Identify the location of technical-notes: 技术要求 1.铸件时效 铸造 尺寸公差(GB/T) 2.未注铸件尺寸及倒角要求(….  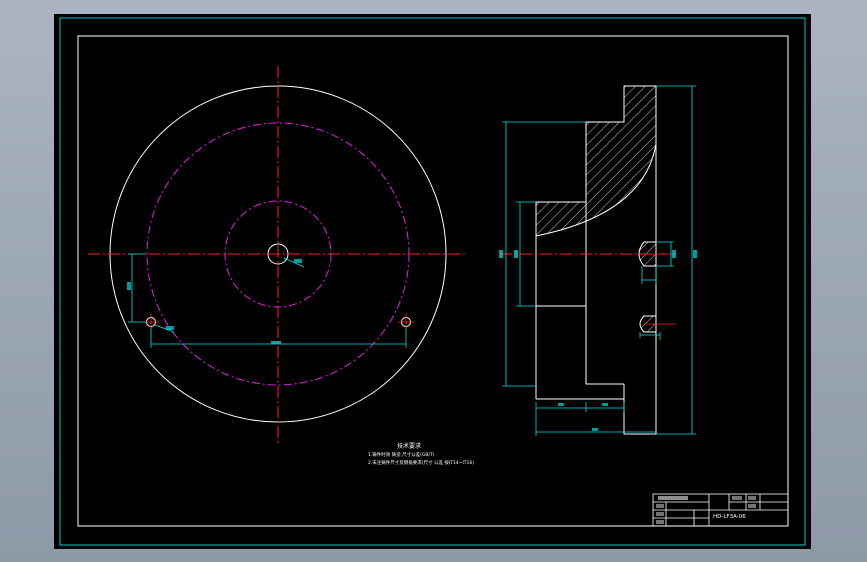
(421, 454).